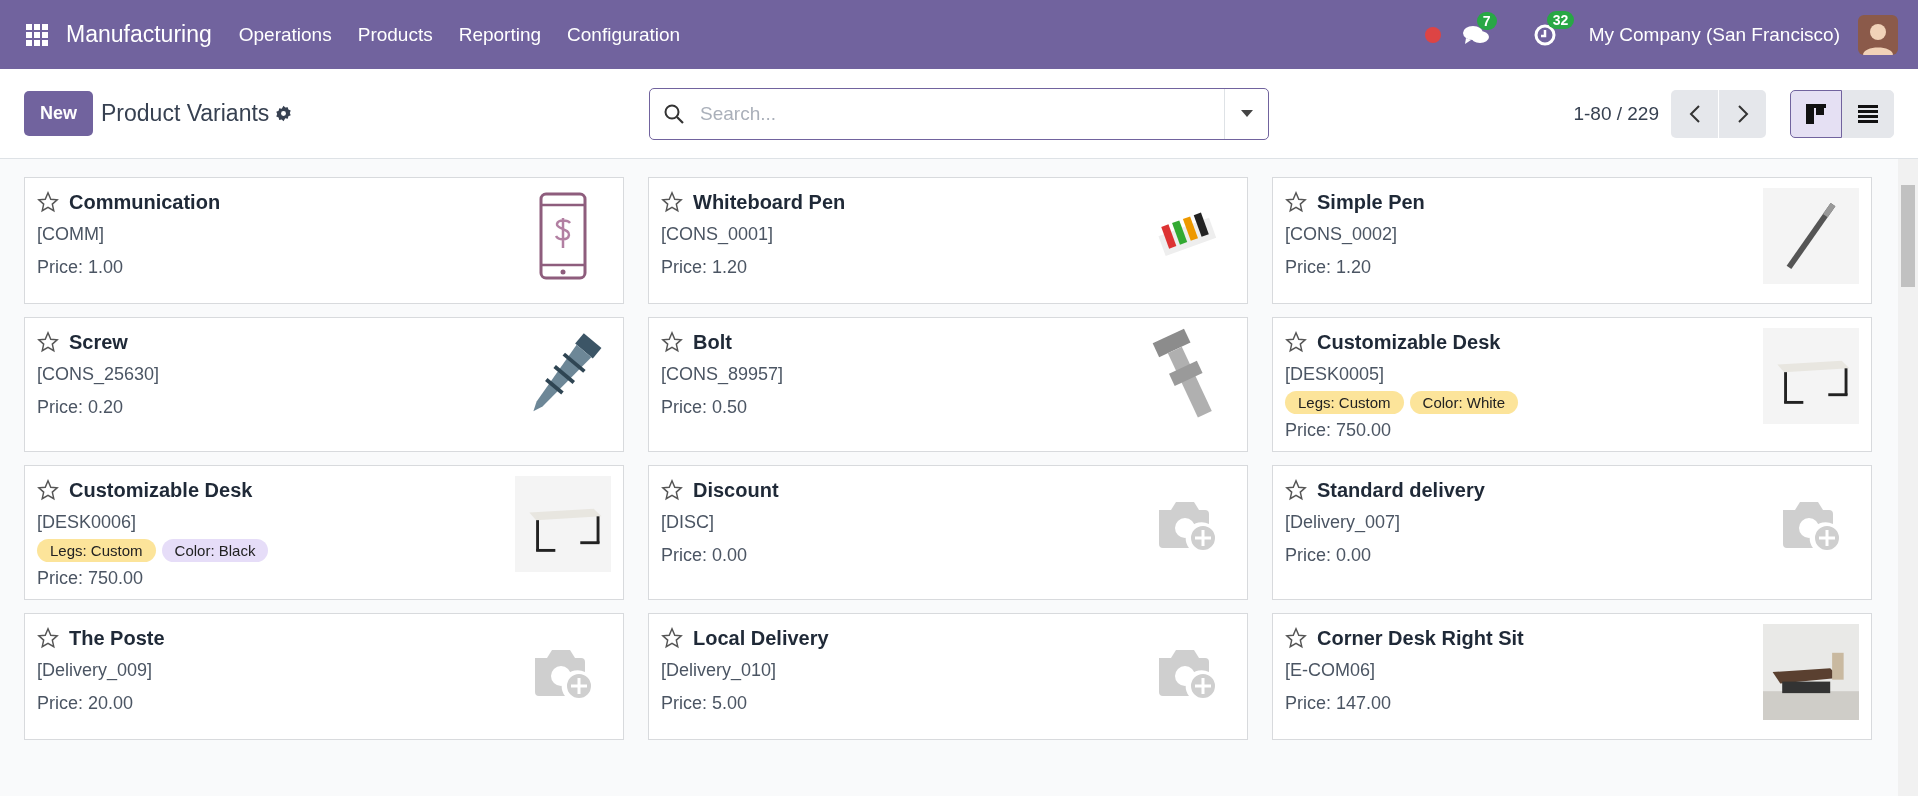 This screenshot has width=1918, height=796. Describe the element at coordinates (58, 113) in the screenshot. I see `new-button: New` at that location.